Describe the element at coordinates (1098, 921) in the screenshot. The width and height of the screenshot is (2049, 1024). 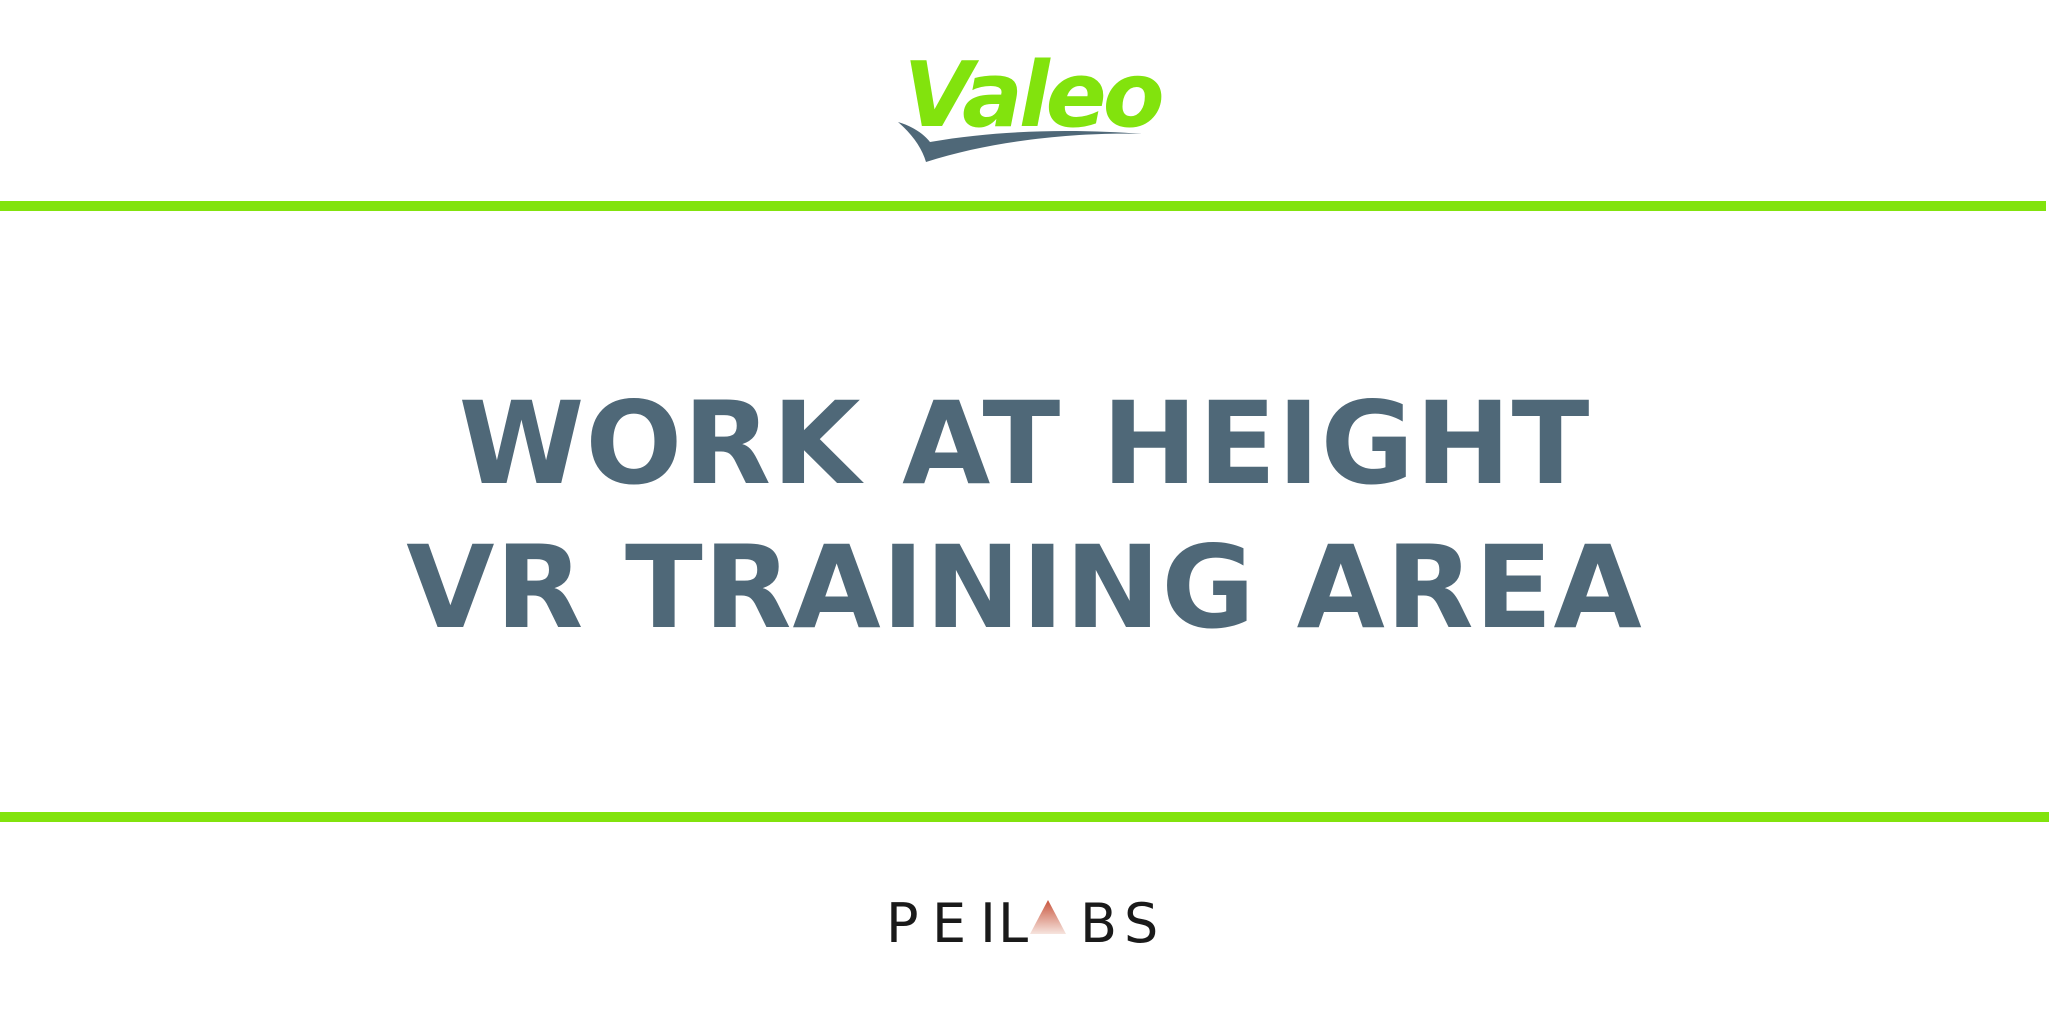
I see `peilabs-letter-b: B` at that location.